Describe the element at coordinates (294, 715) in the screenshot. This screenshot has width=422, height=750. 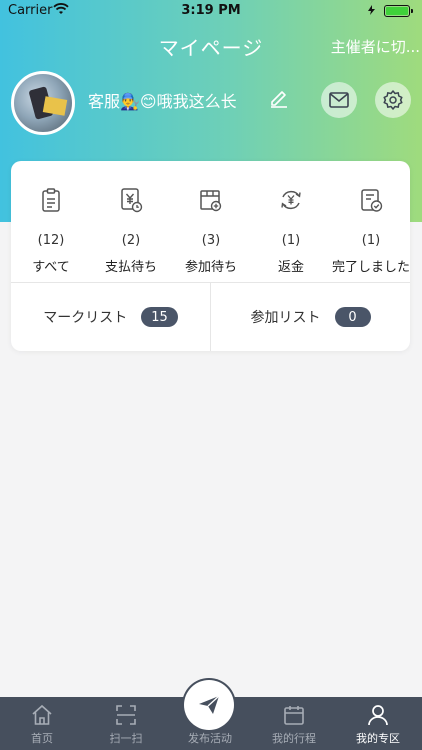
I see `calendar-icon` at that location.